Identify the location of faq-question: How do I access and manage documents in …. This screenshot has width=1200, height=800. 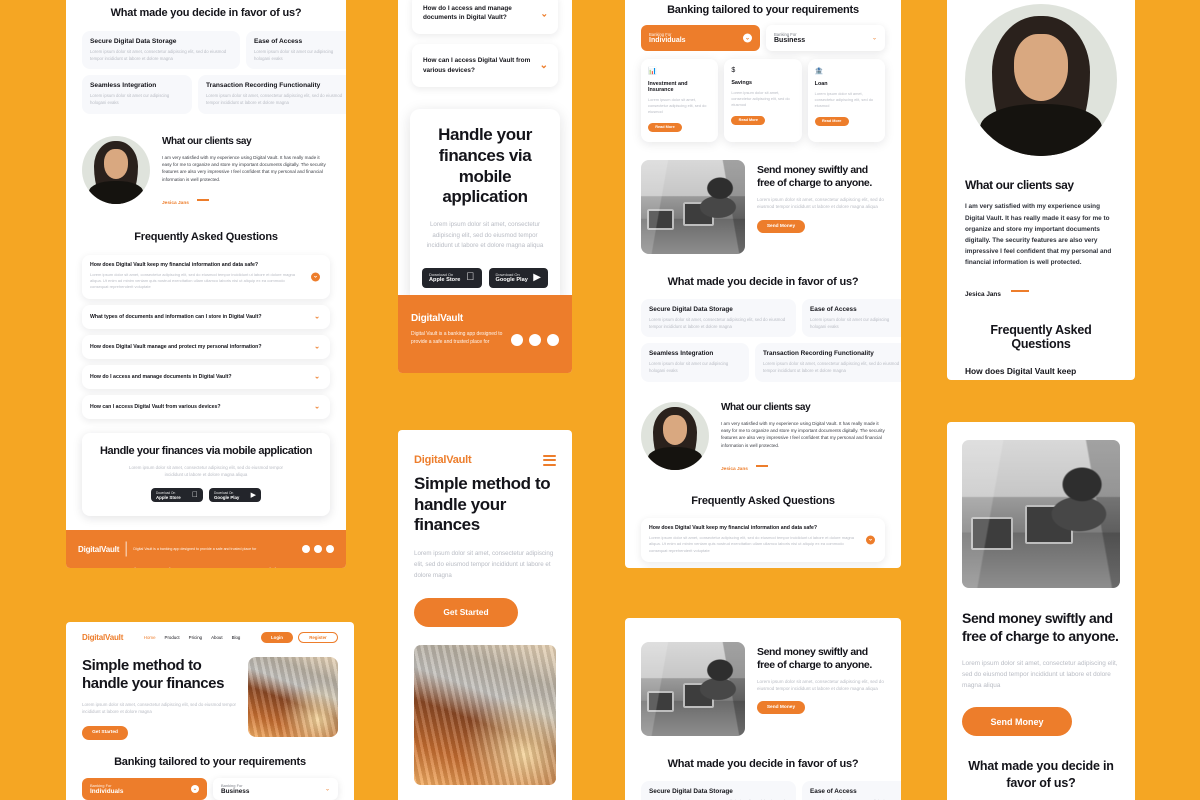
(467, 13).